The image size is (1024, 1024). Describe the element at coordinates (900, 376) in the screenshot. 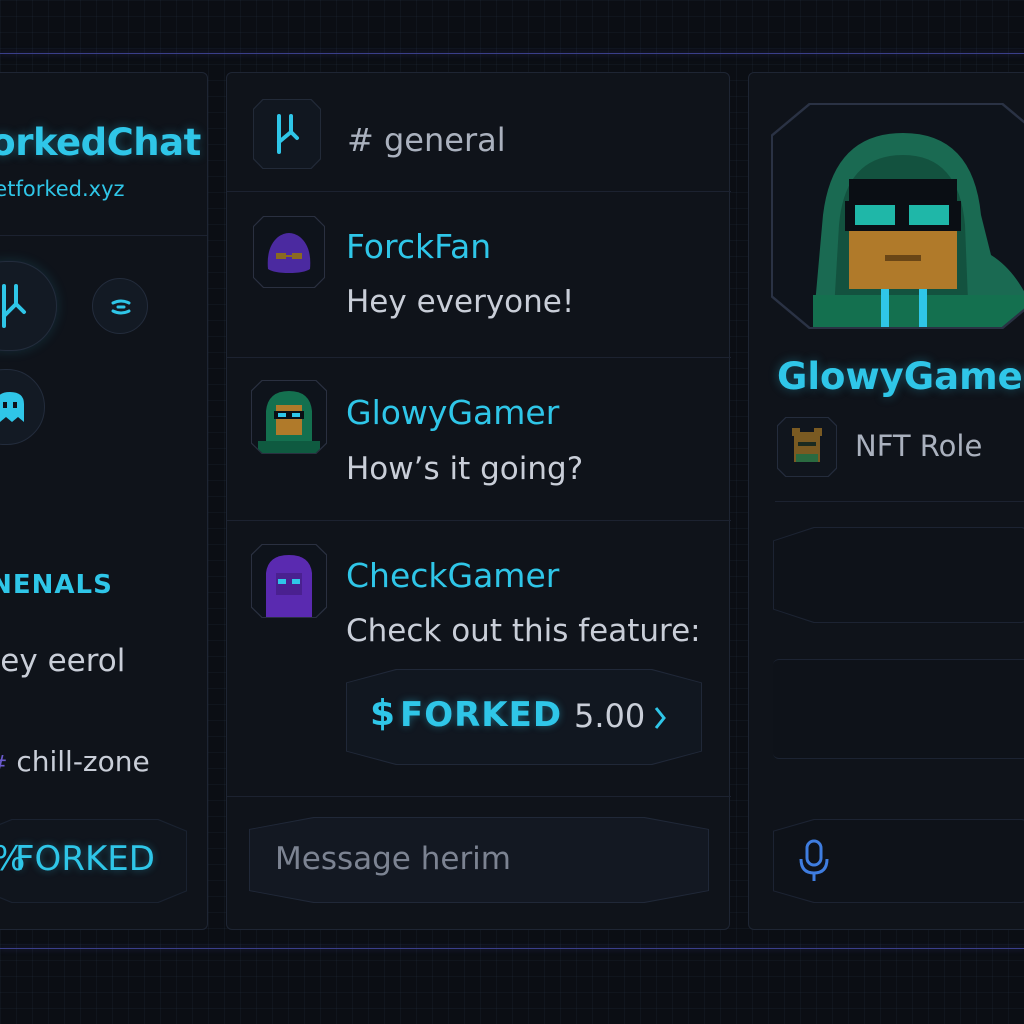

I see `profile-username: GlowyGamer` at that location.